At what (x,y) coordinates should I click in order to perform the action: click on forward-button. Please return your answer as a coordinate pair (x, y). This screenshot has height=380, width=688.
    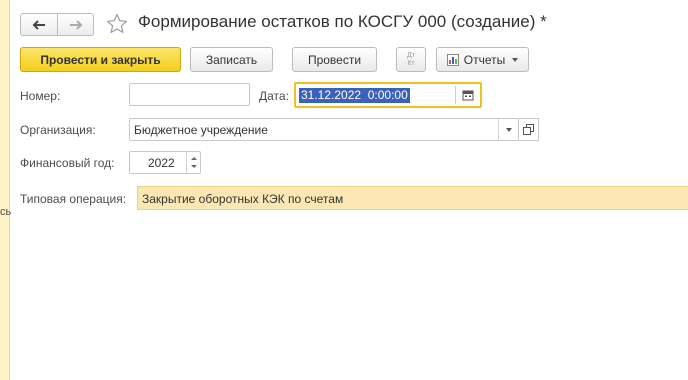
    Looking at the image, I should click on (75, 24).